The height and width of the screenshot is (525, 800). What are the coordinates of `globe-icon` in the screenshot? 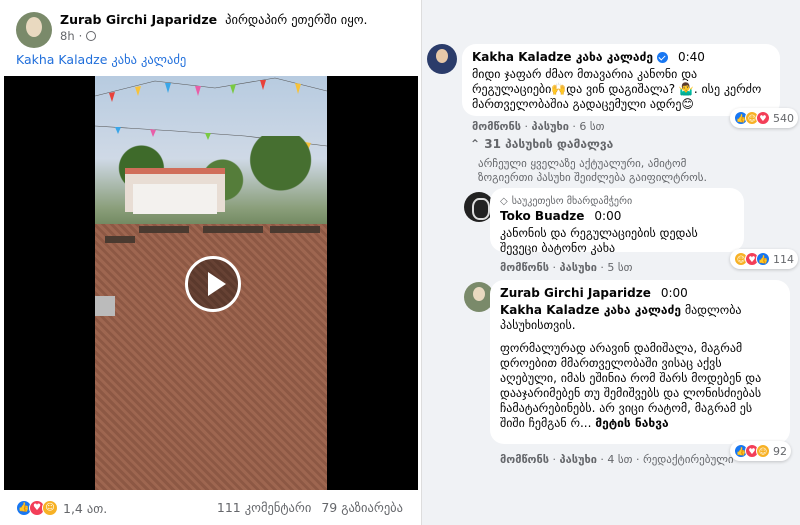 It's located at (91, 36).